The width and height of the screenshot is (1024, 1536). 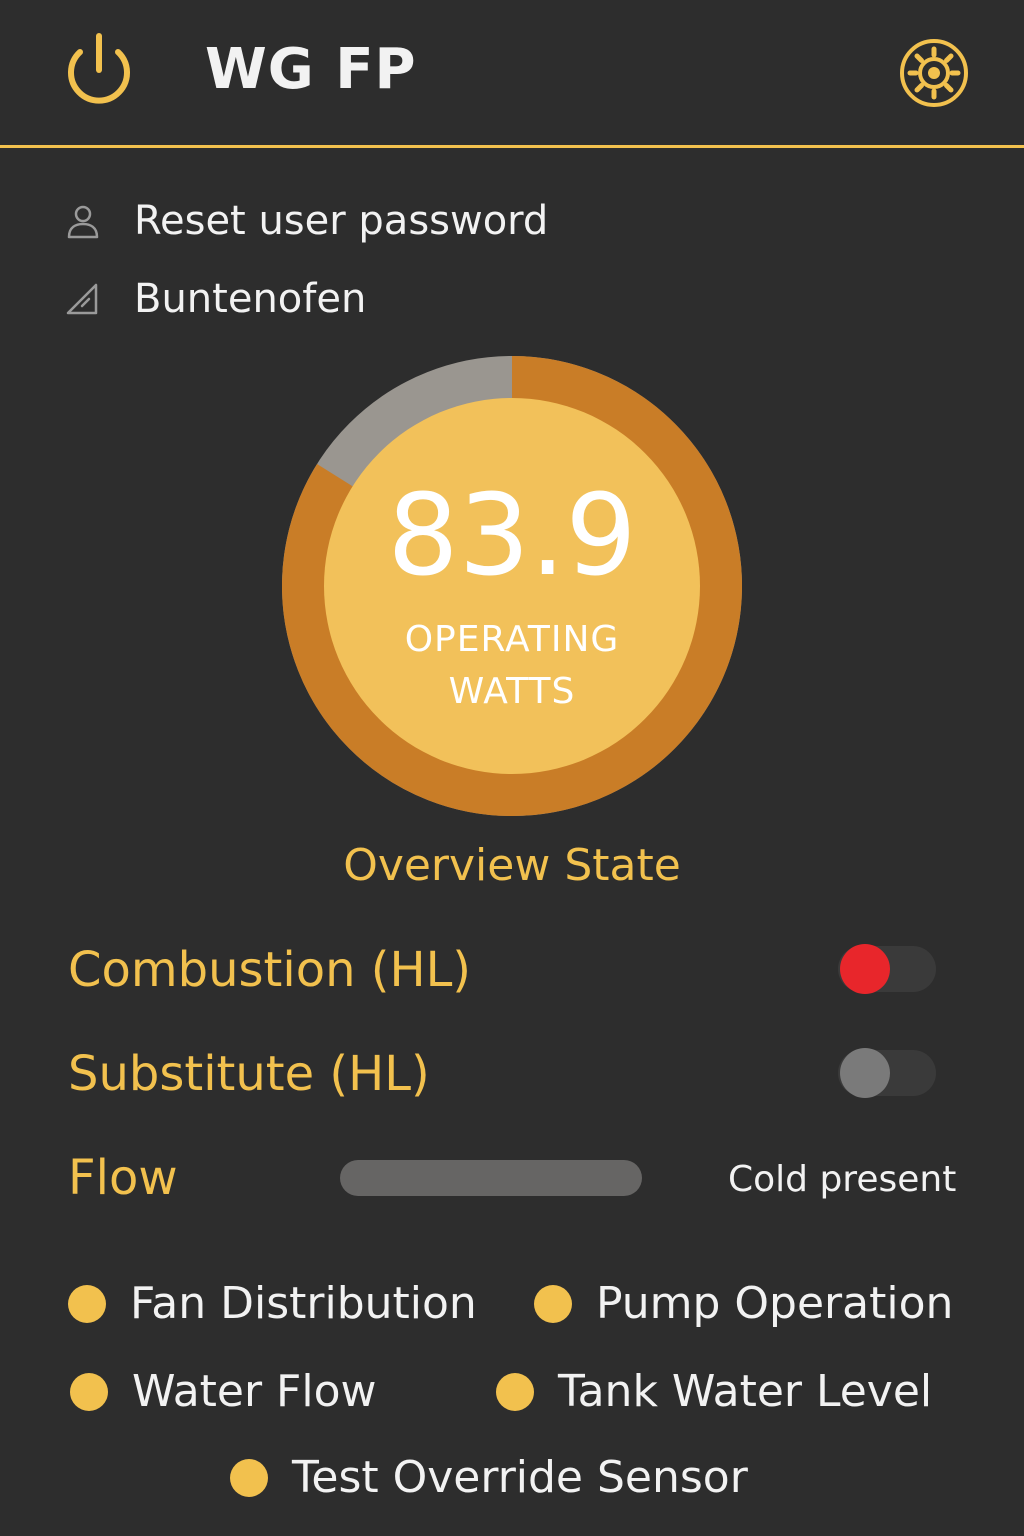 What do you see at coordinates (254, 1391) in the screenshot?
I see `legend-label: Water Flow` at bounding box center [254, 1391].